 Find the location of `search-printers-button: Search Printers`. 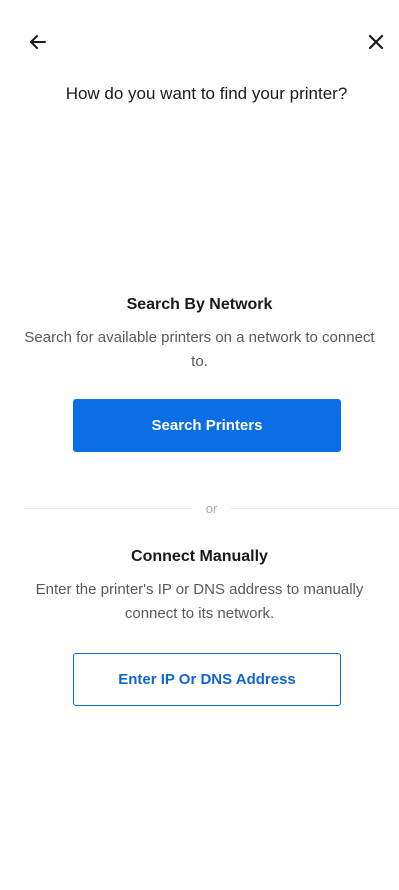

search-printers-button: Search Printers is located at coordinates (207, 425).